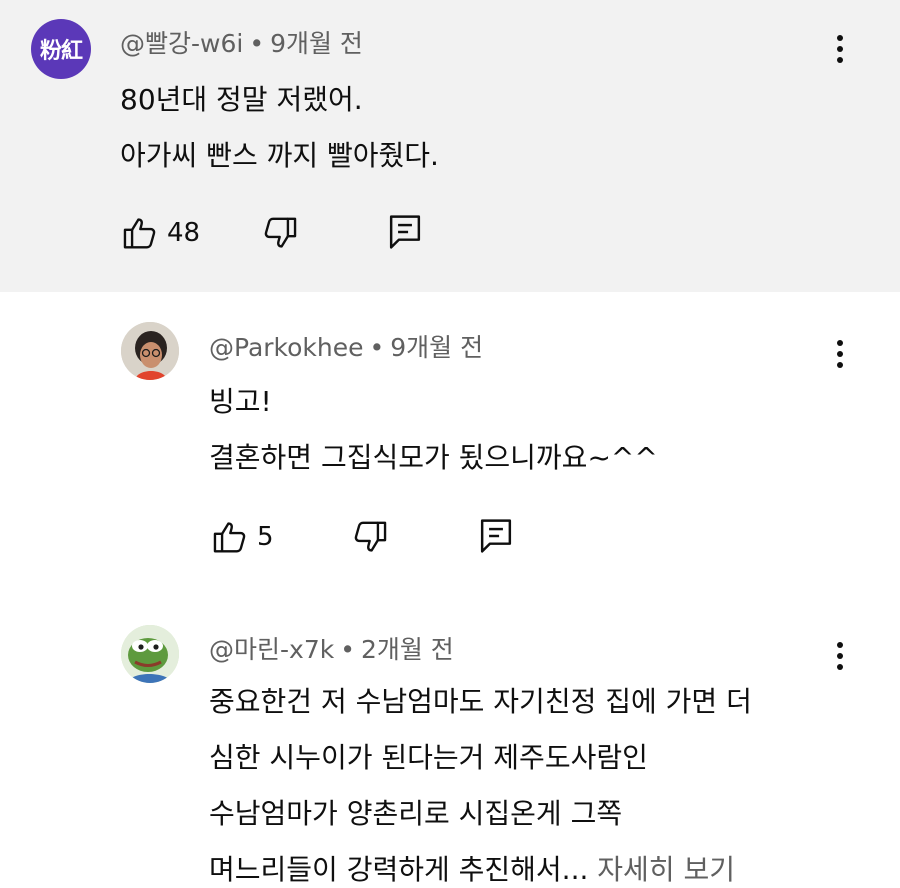 The width and height of the screenshot is (900, 888). I want to click on like-button: 5, so click(242, 537).